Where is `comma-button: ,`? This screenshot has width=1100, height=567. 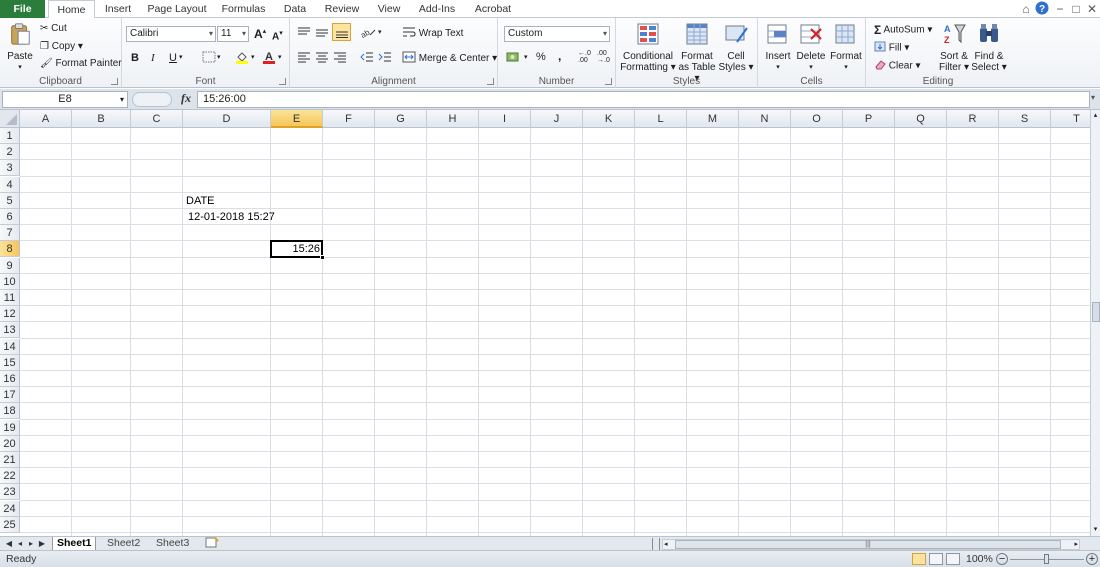 comma-button: , is located at coordinates (559, 56).